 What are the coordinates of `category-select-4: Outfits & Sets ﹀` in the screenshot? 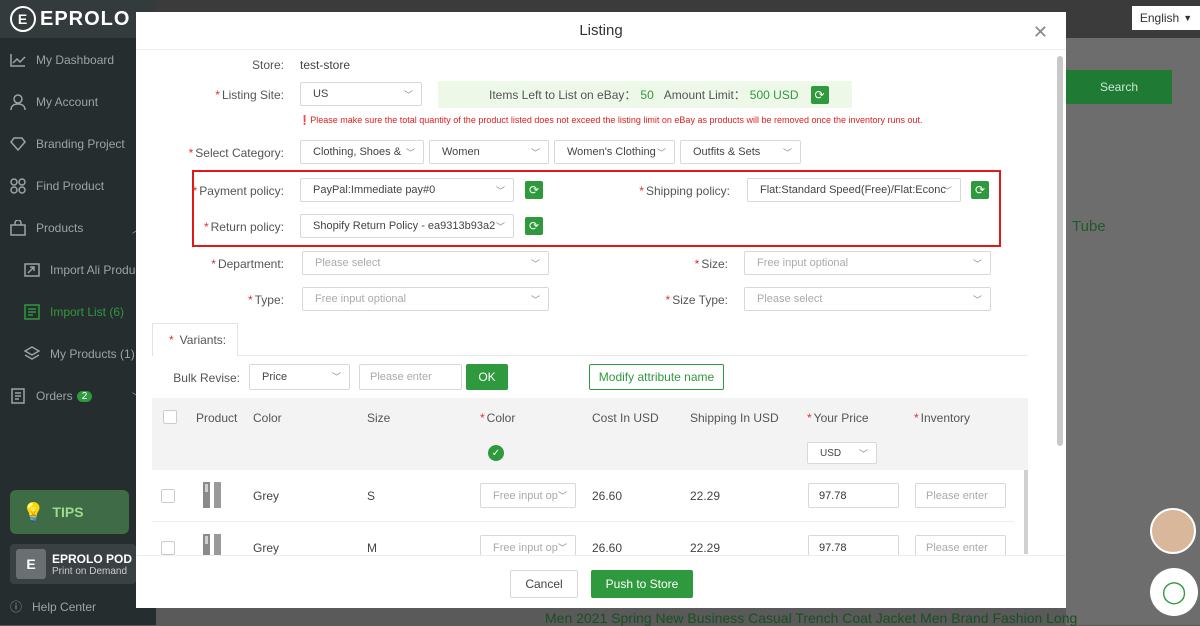 It's located at (740, 152).